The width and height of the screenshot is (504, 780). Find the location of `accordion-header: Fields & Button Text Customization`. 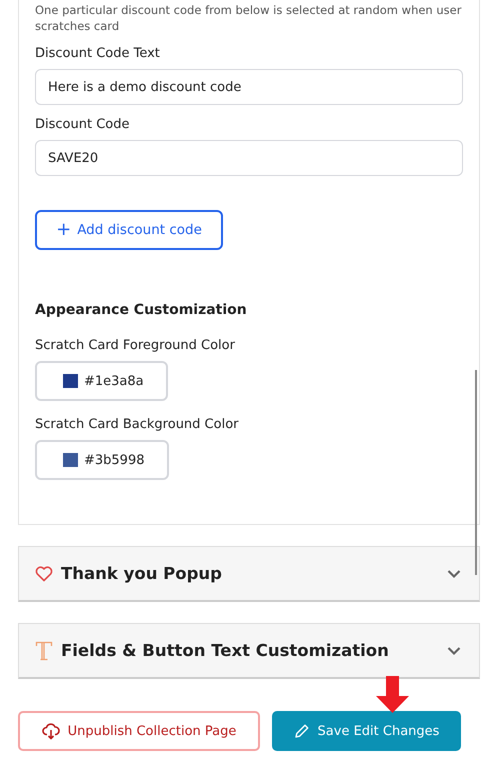

accordion-header: Fields & Button Text Customization is located at coordinates (249, 651).